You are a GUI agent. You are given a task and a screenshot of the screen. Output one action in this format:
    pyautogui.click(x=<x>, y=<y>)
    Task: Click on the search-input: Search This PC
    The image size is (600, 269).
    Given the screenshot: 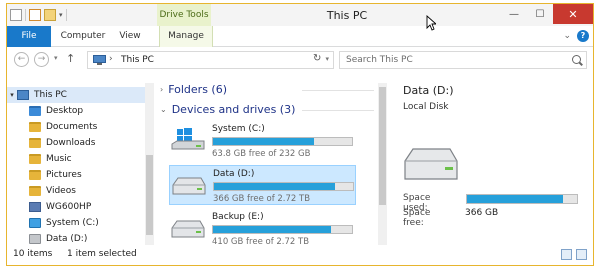 What is the action you would take?
    pyautogui.click(x=379, y=60)
    